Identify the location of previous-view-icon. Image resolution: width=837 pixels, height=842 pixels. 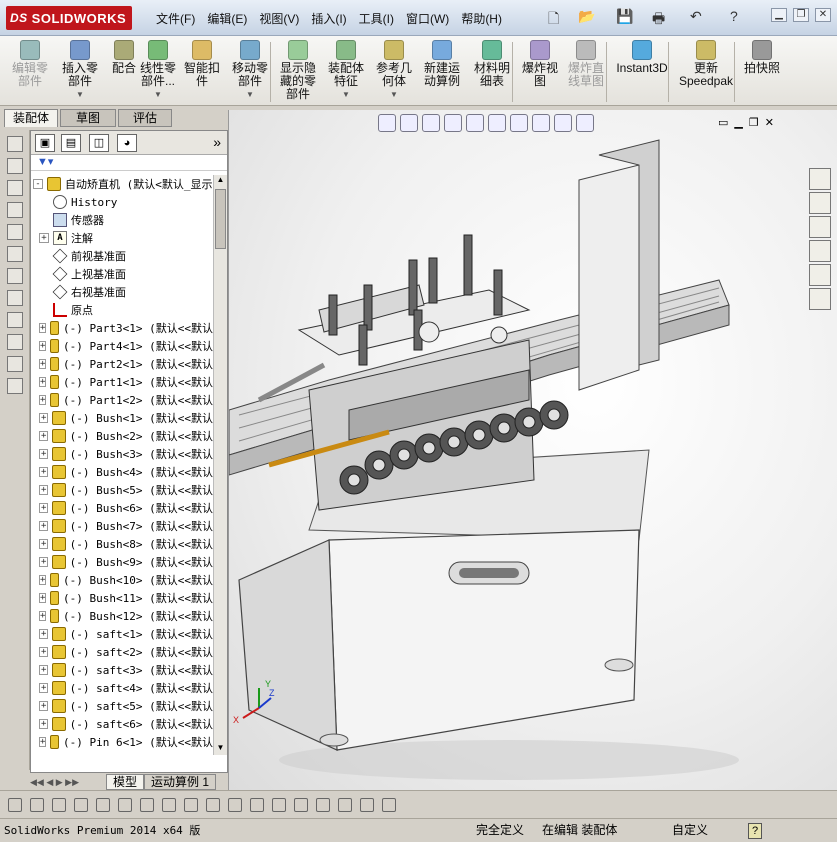
(431, 123).